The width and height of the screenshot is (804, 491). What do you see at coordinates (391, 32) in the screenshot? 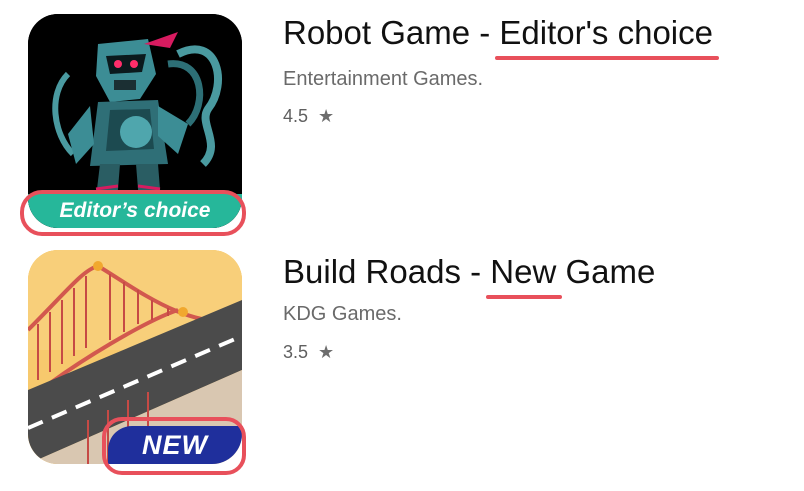
I see `app-title-name: Robot Game -` at bounding box center [391, 32].